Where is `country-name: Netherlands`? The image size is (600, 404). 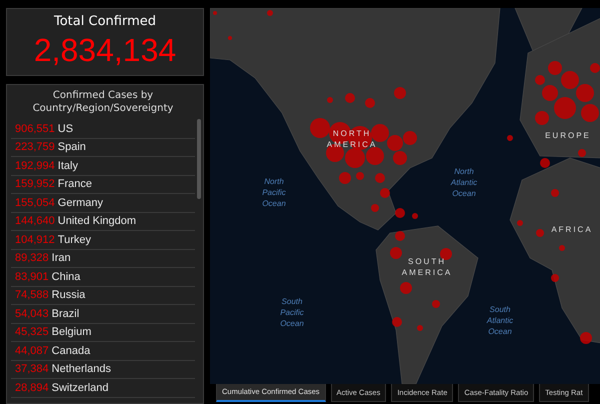
country-name: Netherlands is located at coordinates (81, 369).